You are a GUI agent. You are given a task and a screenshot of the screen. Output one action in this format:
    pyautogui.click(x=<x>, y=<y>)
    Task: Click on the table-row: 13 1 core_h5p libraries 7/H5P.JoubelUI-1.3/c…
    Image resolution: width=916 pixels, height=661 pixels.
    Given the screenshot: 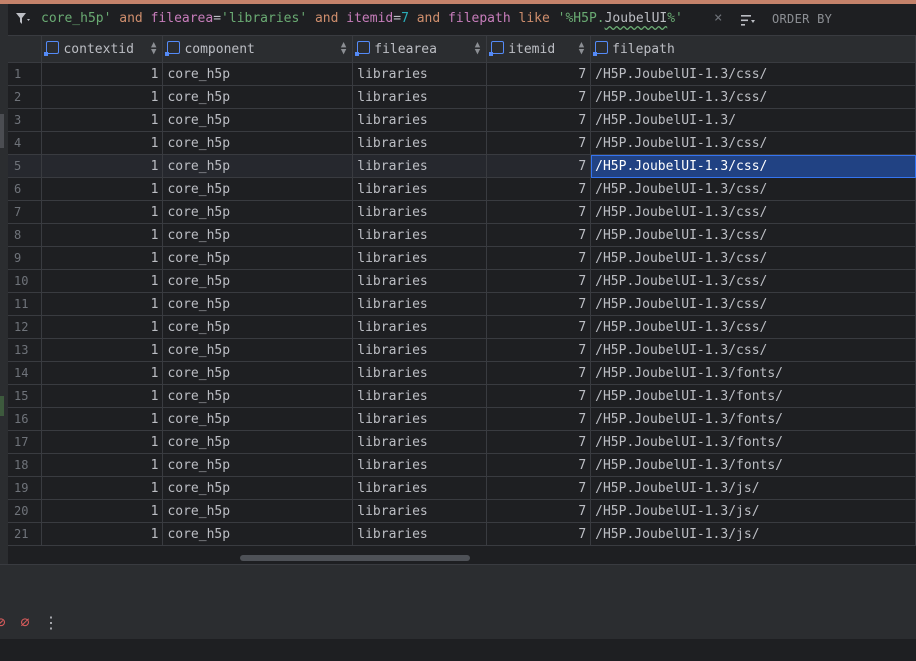 What is the action you would take?
    pyautogui.click(x=462, y=350)
    